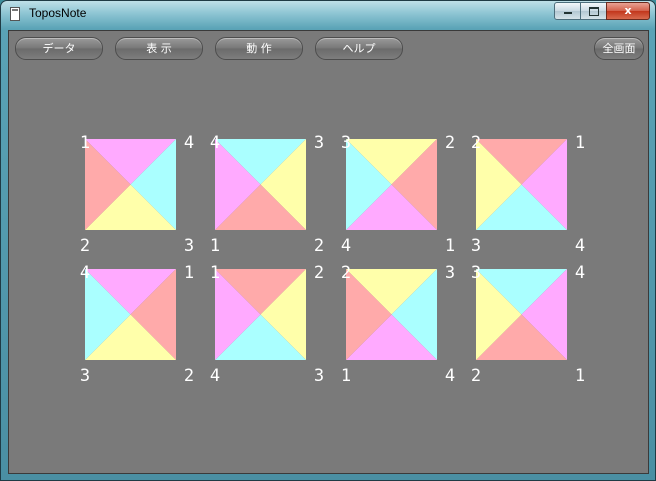 Image resolution: width=656 pixels, height=481 pixels. I want to click on topos-tile: 1 2 4 3, so click(267, 324).